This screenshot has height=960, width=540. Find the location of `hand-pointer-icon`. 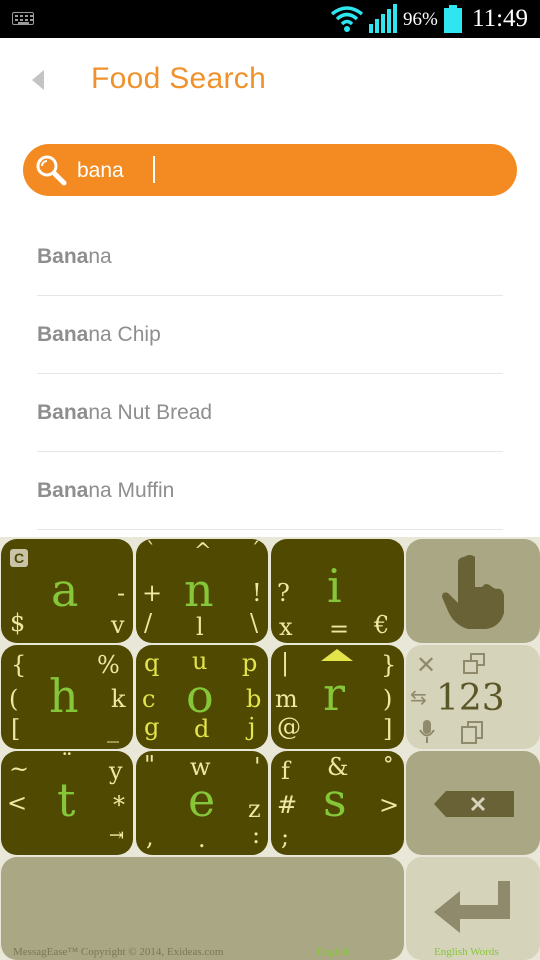

hand-pointer-icon is located at coordinates (473, 592).